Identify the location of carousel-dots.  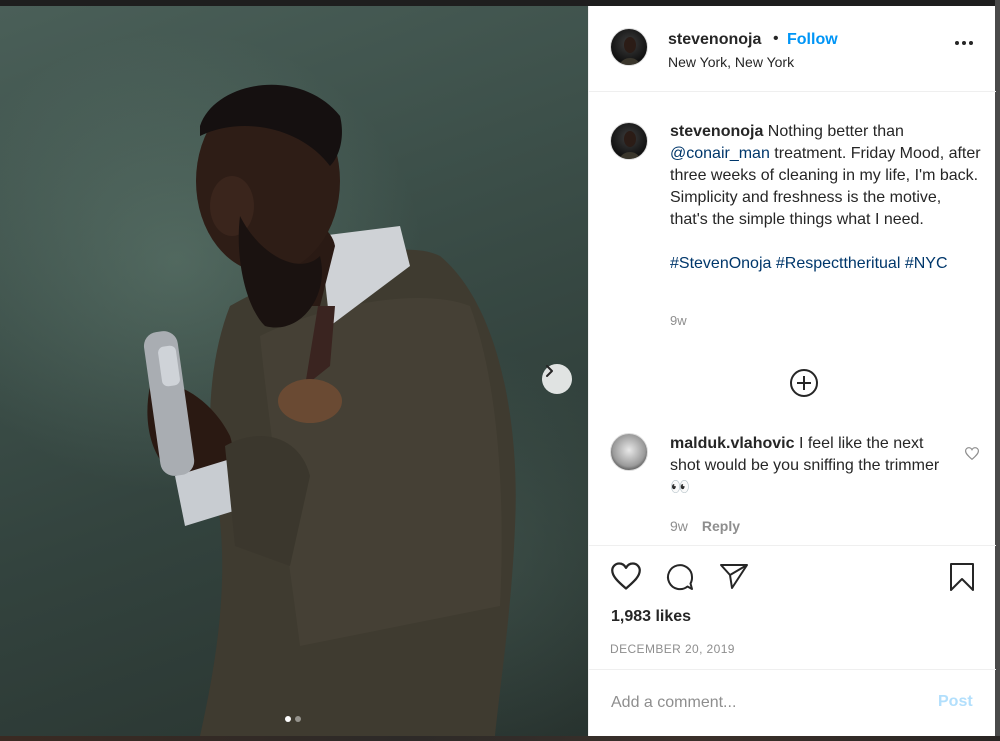
(293, 719).